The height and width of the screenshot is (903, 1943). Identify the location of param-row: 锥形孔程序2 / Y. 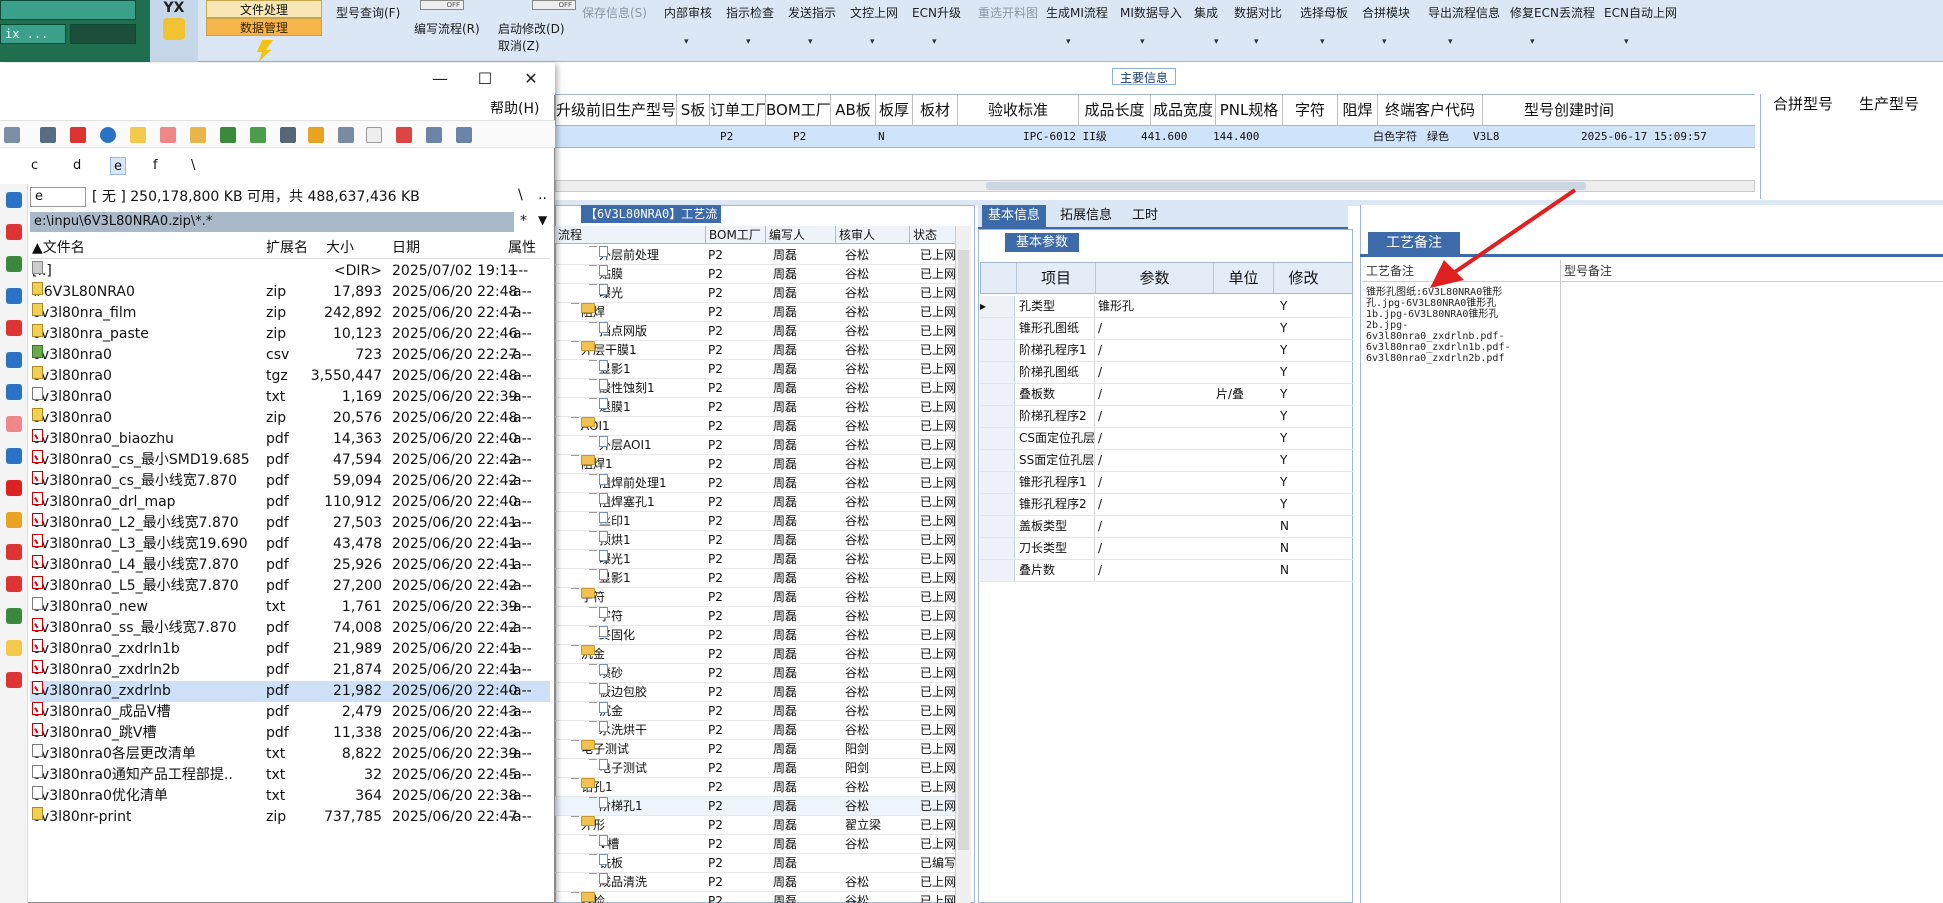
(1166, 505).